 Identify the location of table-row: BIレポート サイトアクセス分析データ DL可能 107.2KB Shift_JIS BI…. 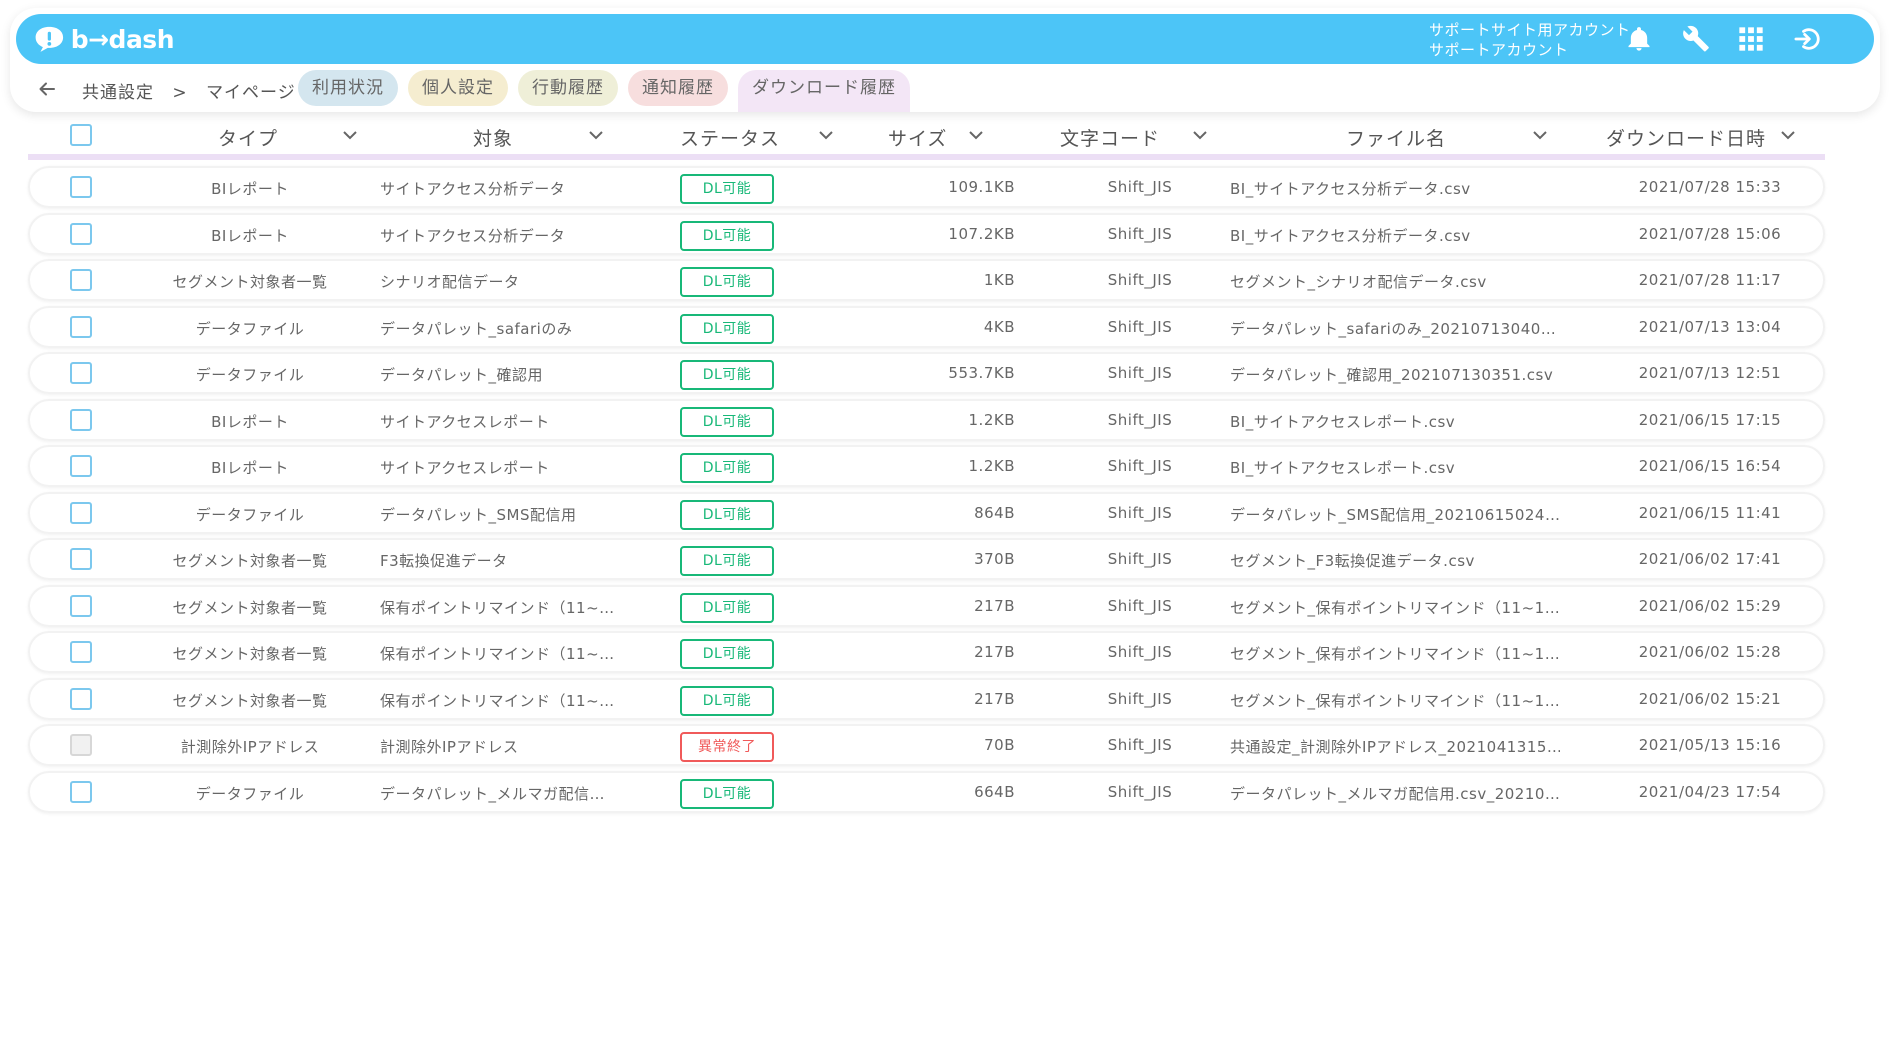
(926, 233).